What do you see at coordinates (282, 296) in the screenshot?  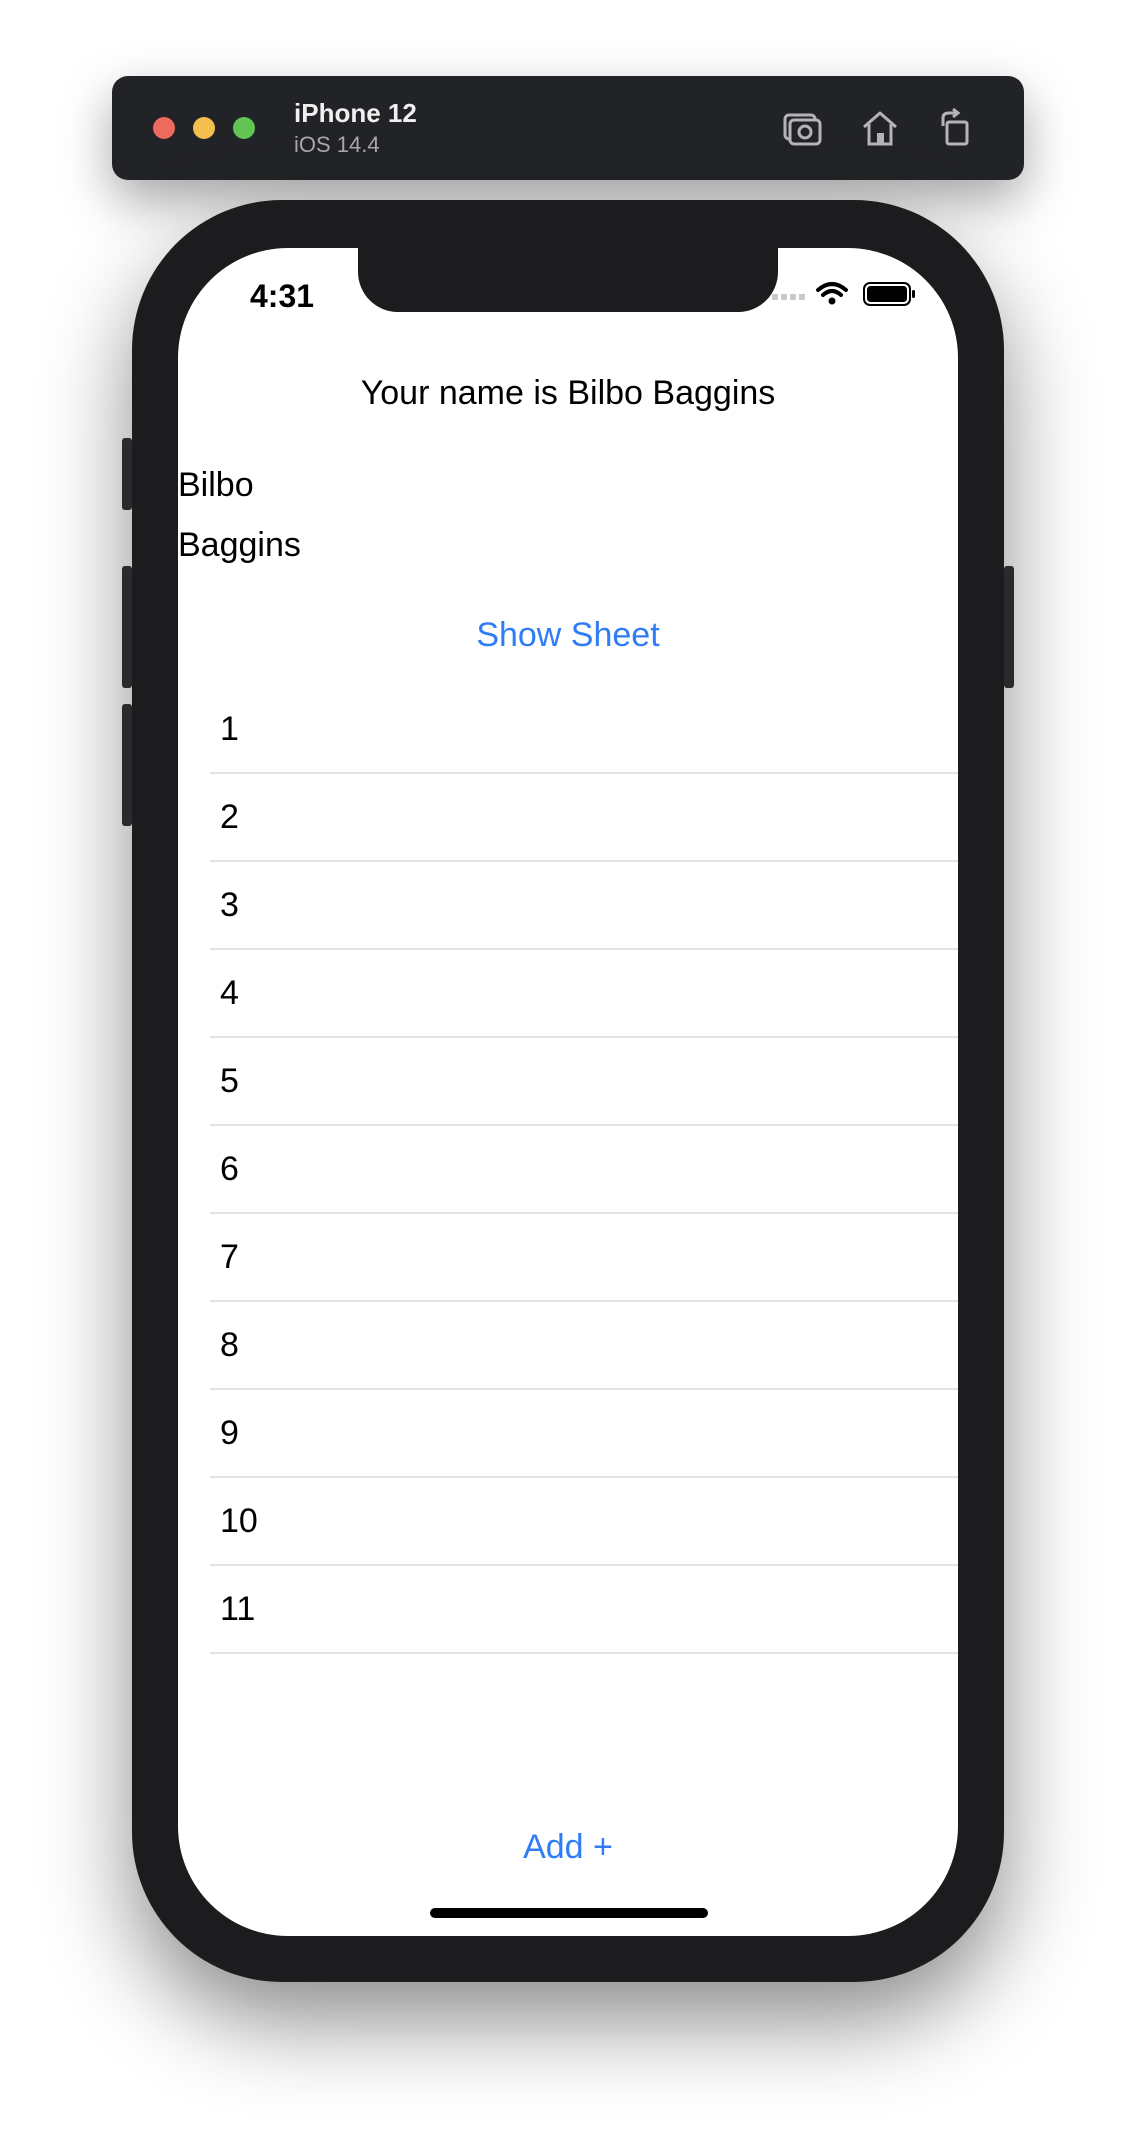 I see `status-time: 4:31` at bounding box center [282, 296].